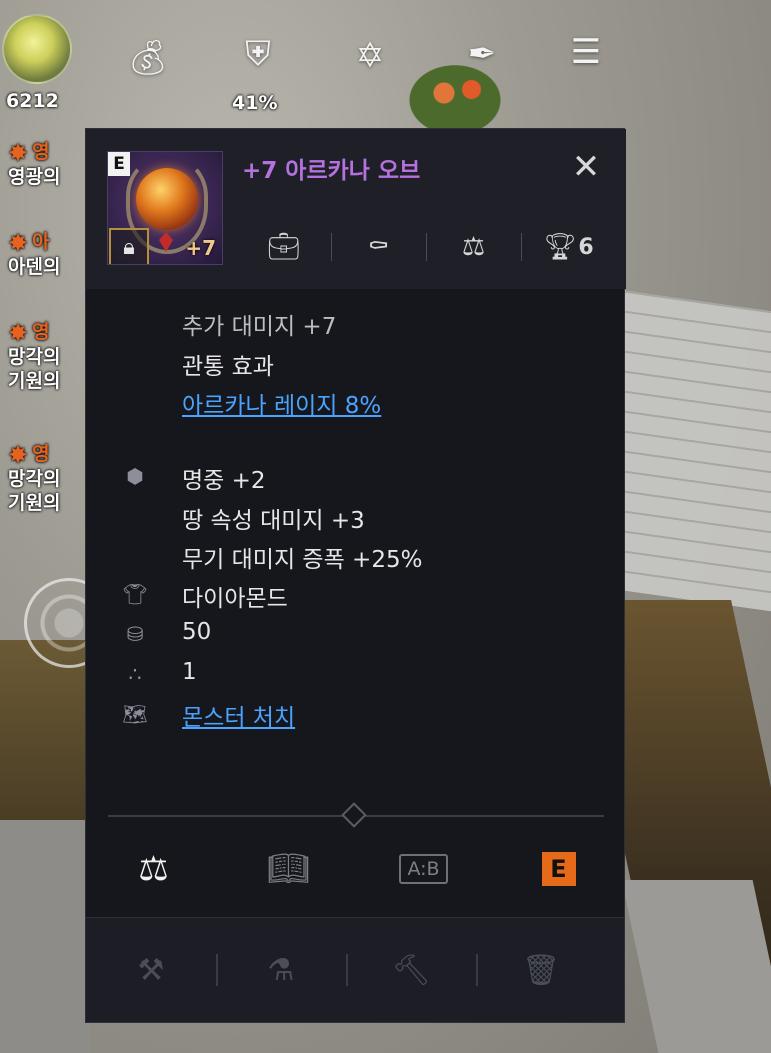 Image resolution: width=771 pixels, height=1053 pixels. Describe the element at coordinates (129, 246) in the screenshot. I see `lock-icon: 🔒︎` at that location.